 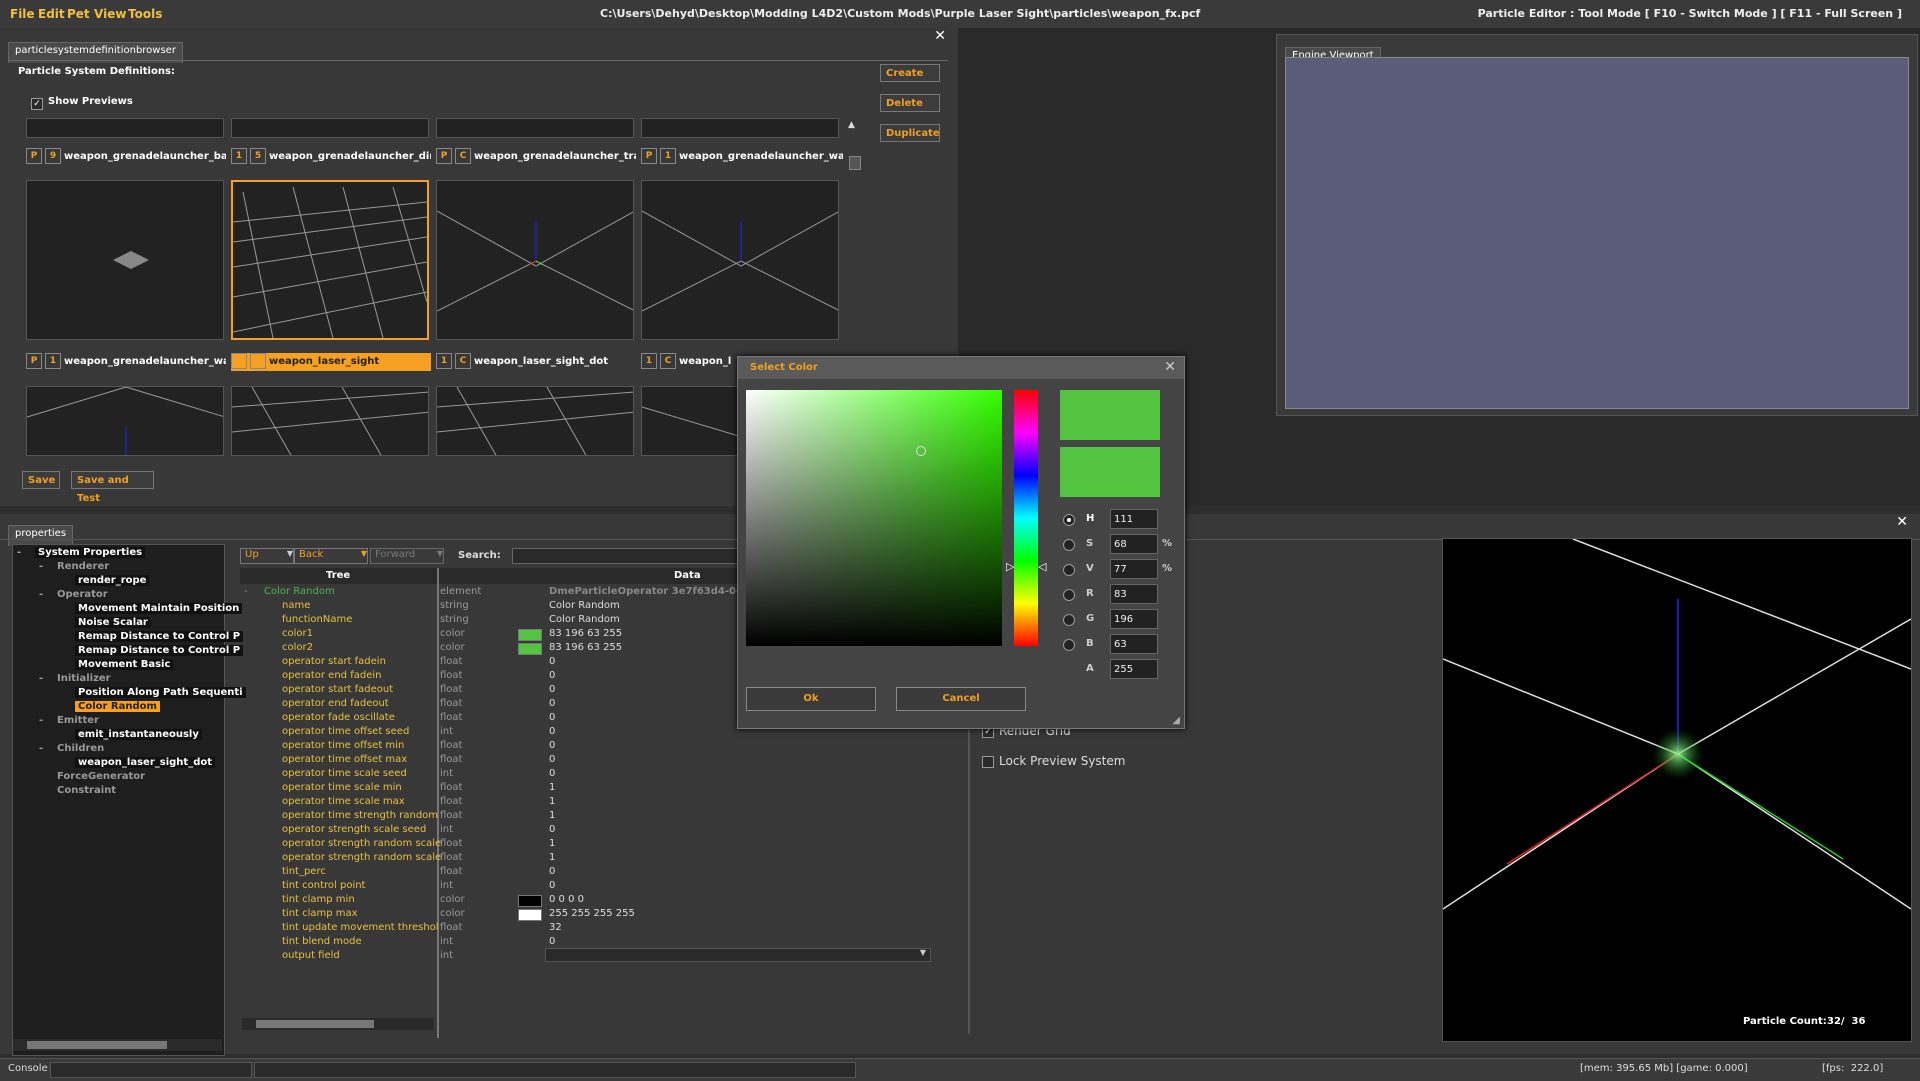 I want to click on property-value: 32, so click(x=555, y=927).